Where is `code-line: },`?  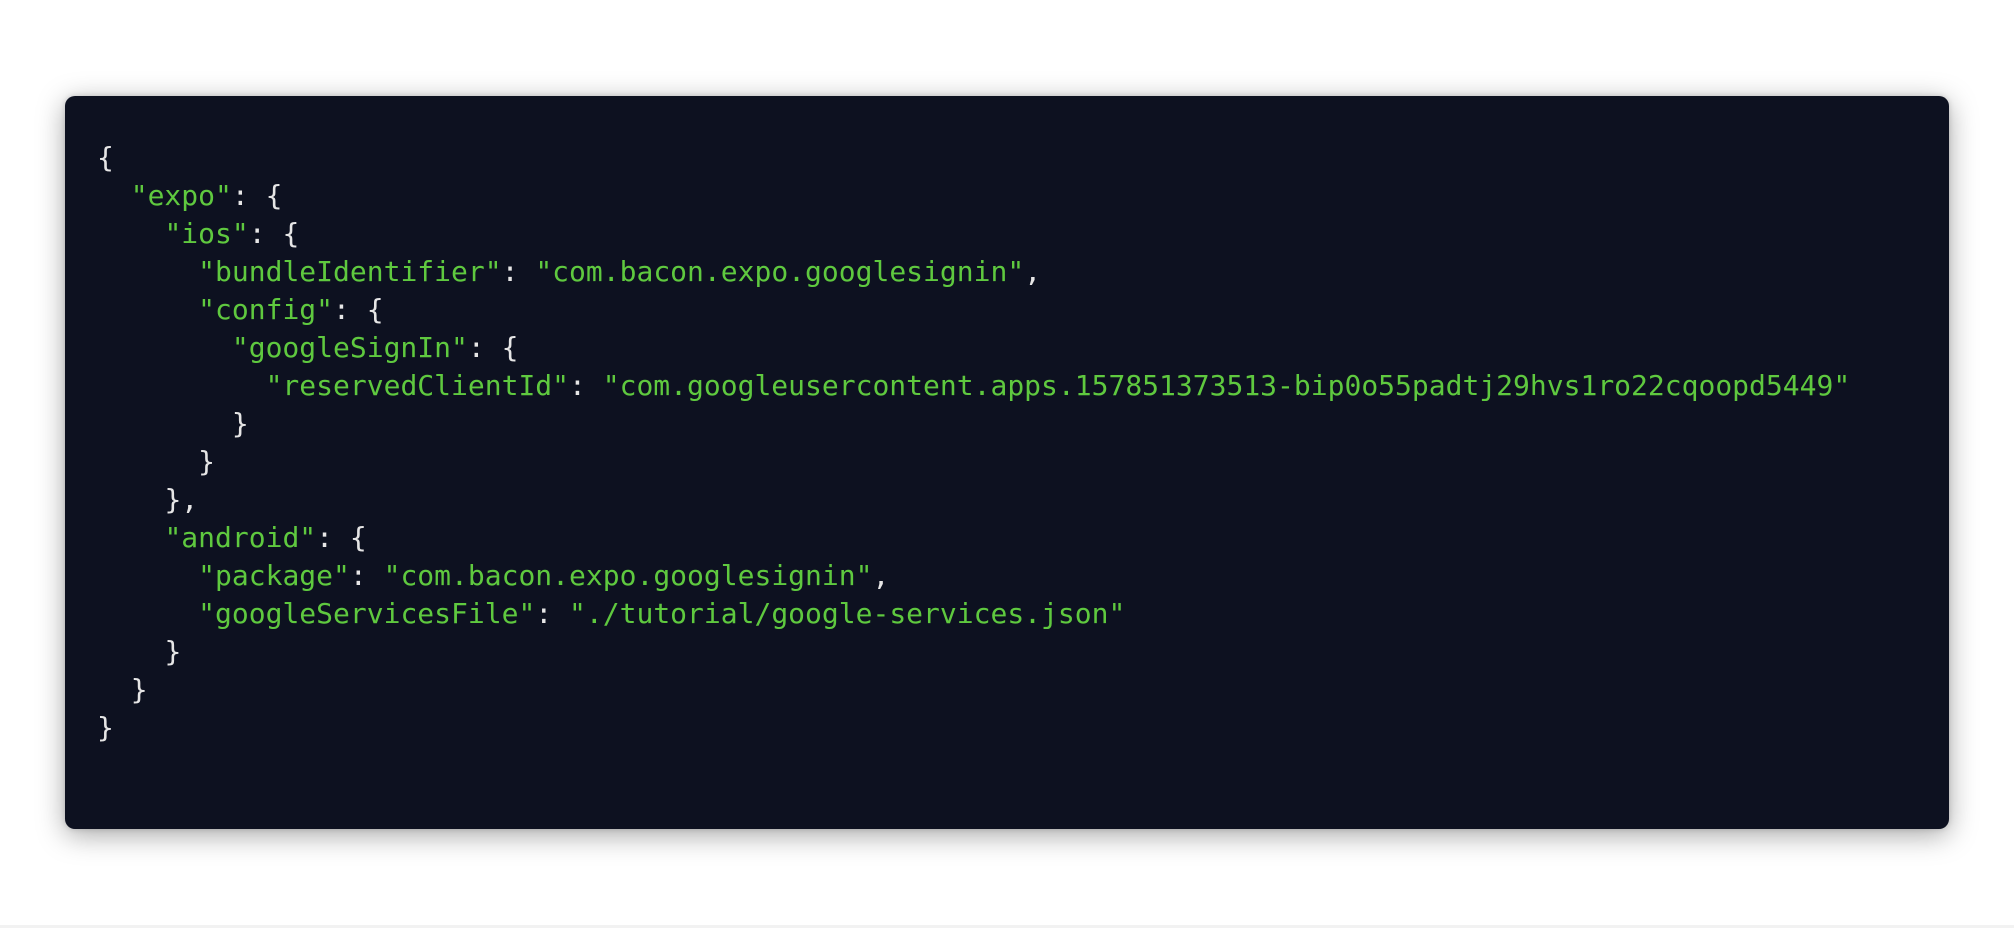
code-line: }, is located at coordinates (973, 500).